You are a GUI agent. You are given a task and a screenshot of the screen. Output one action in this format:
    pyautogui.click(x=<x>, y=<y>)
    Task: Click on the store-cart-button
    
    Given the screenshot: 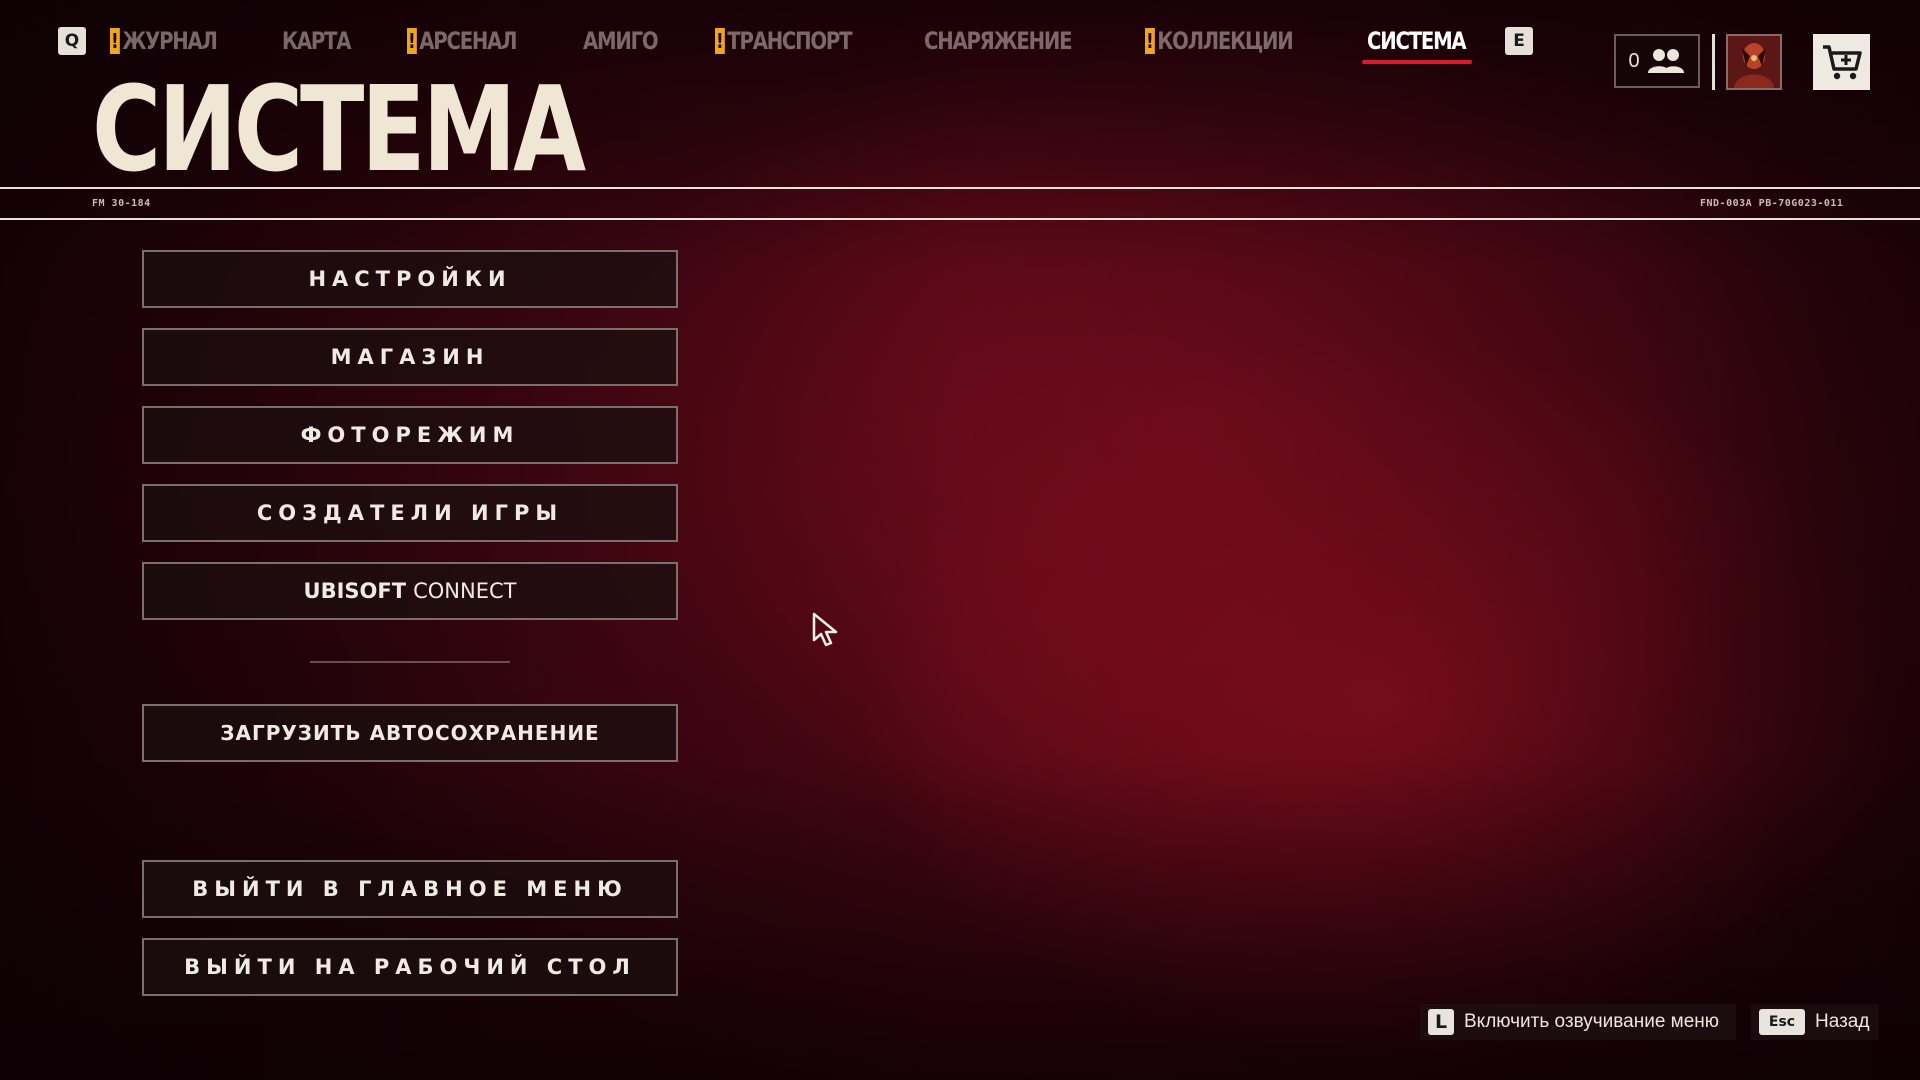 What is the action you would take?
    pyautogui.click(x=1841, y=62)
    